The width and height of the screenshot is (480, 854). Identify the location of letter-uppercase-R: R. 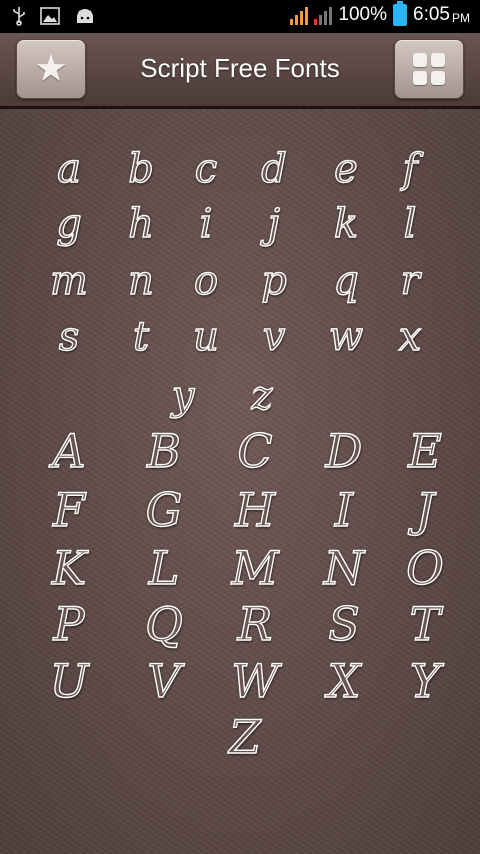
(255, 624).